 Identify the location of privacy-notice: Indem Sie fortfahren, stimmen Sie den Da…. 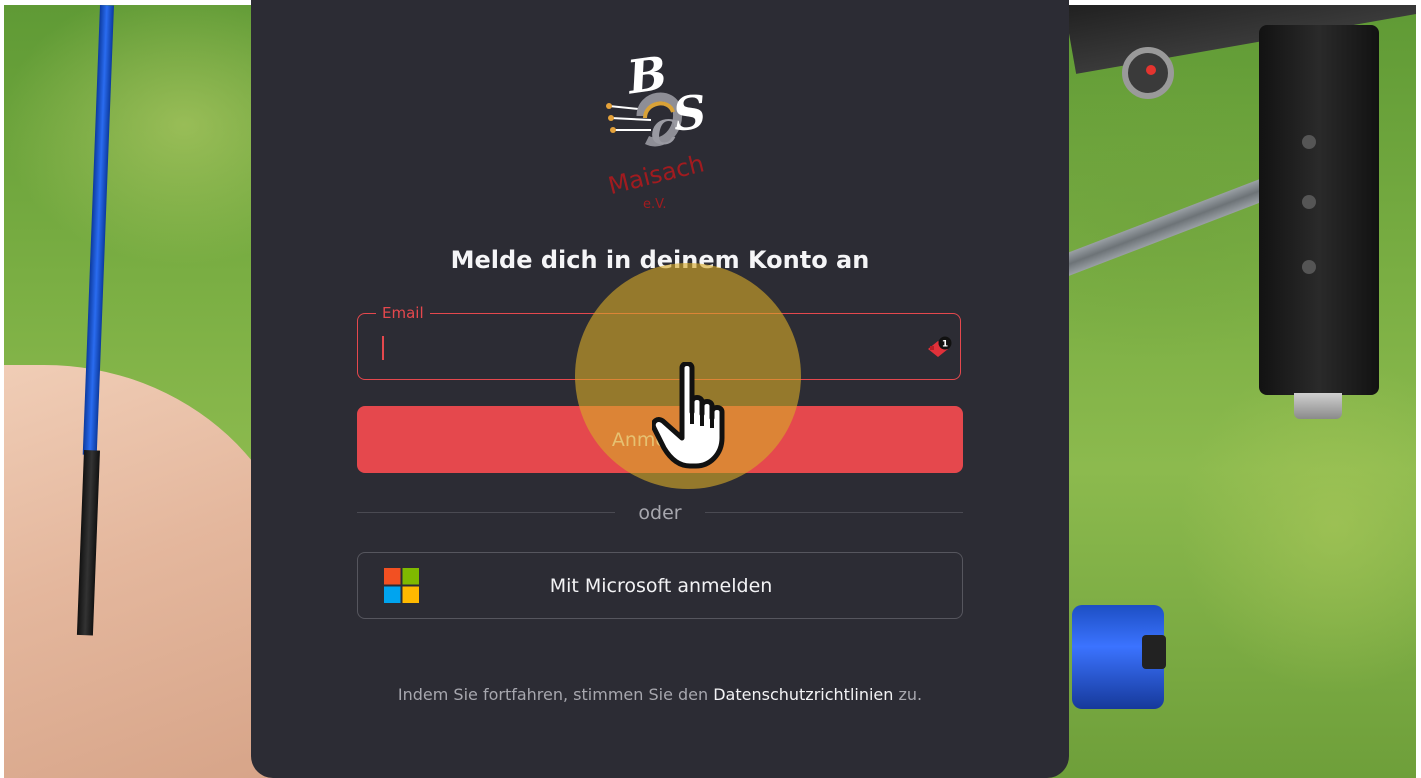
(660, 694).